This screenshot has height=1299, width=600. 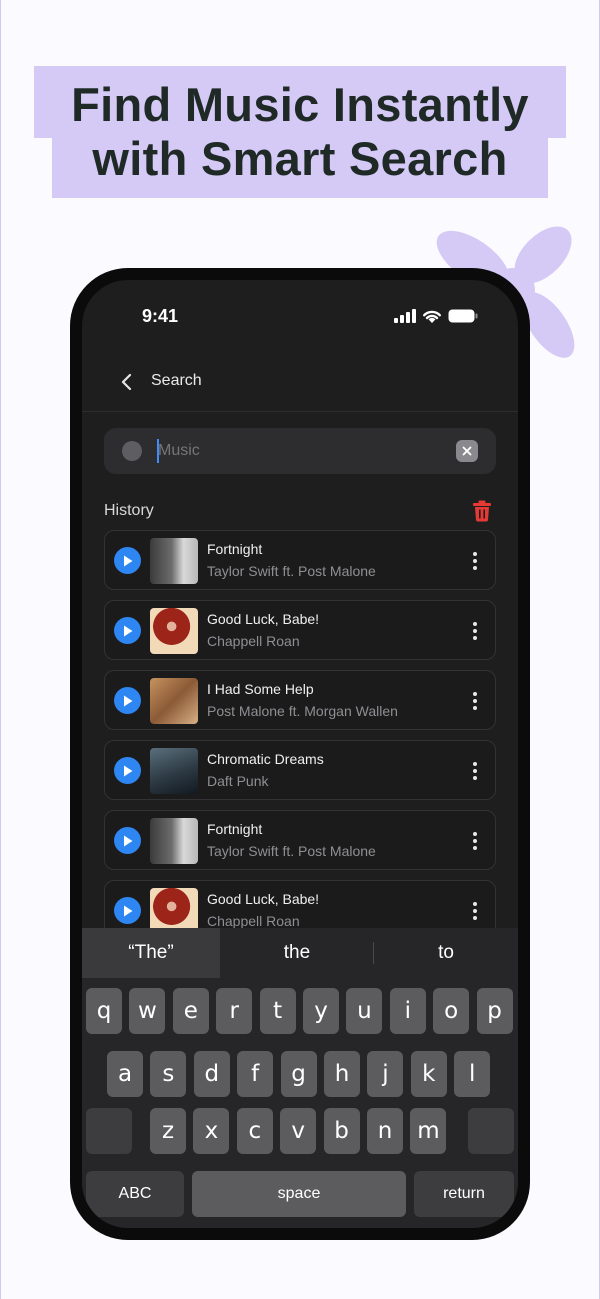 I want to click on back-button, so click(x=126, y=382).